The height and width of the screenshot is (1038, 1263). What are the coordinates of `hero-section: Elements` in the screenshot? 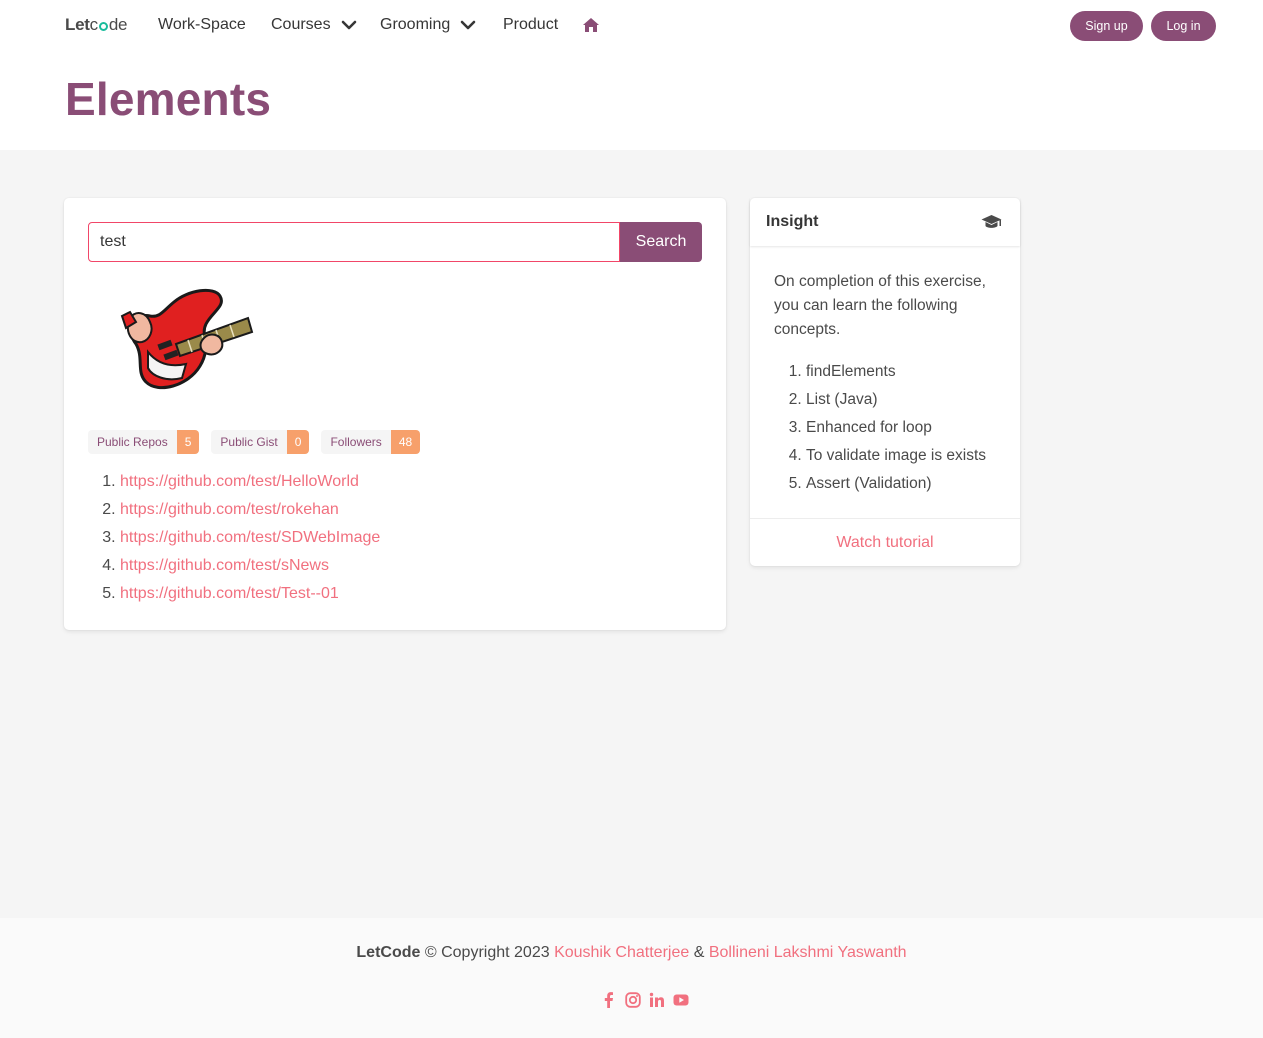 It's located at (631, 101).